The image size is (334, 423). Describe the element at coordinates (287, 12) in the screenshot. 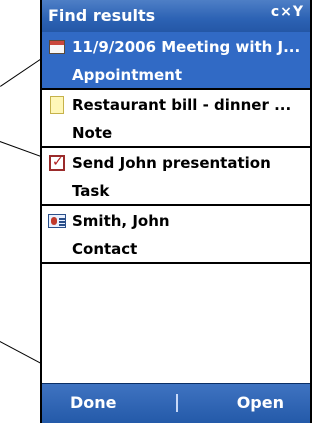

I see `status-icons: c×Y` at that location.